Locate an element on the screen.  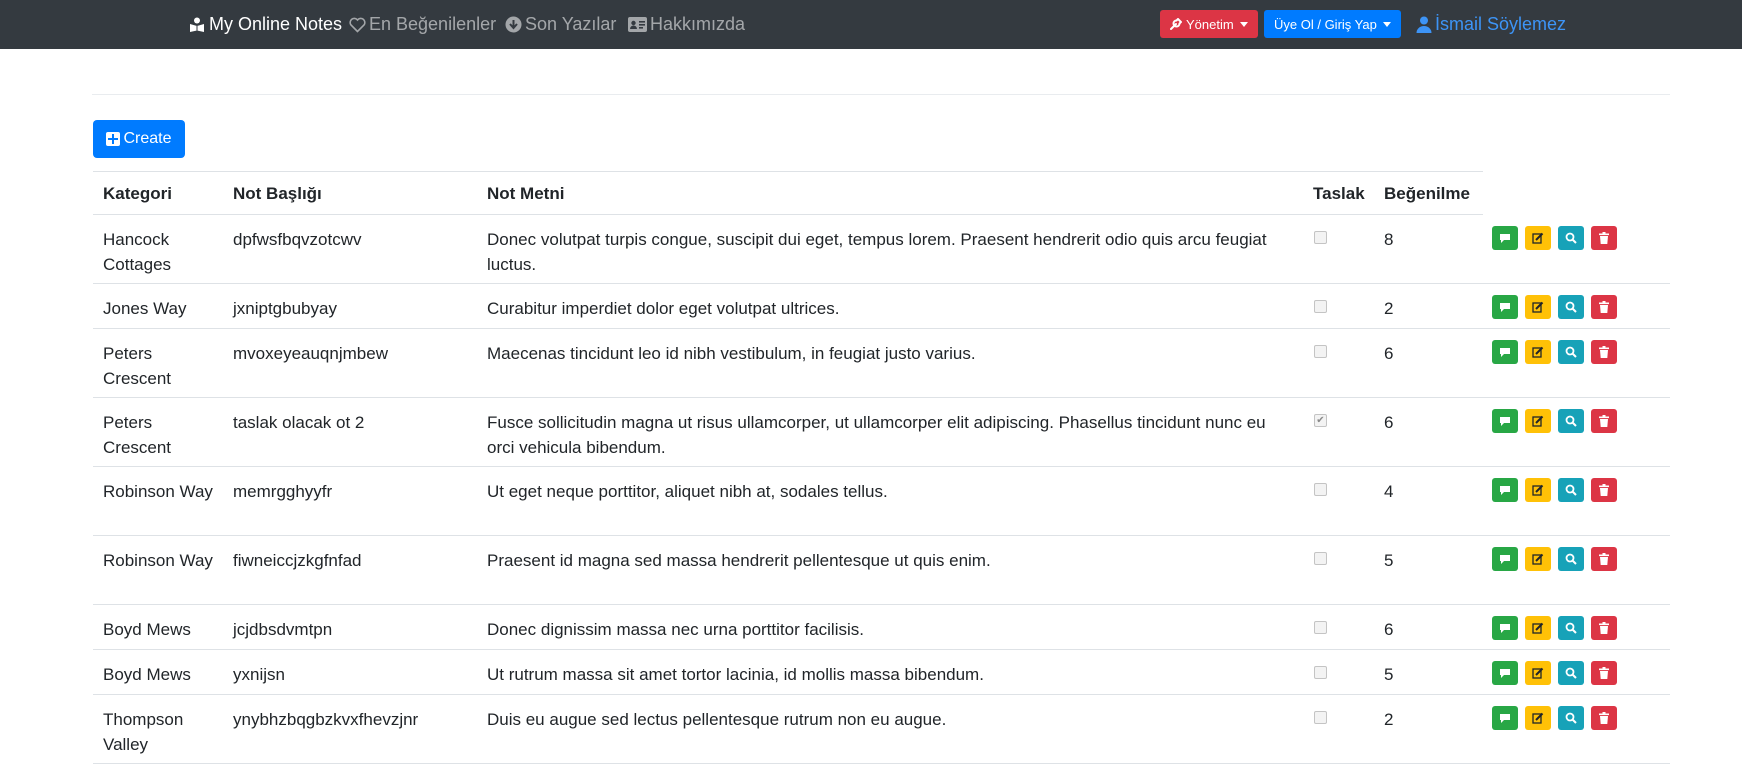
admin-dropdown-button: Yönetim is located at coordinates (1209, 24).